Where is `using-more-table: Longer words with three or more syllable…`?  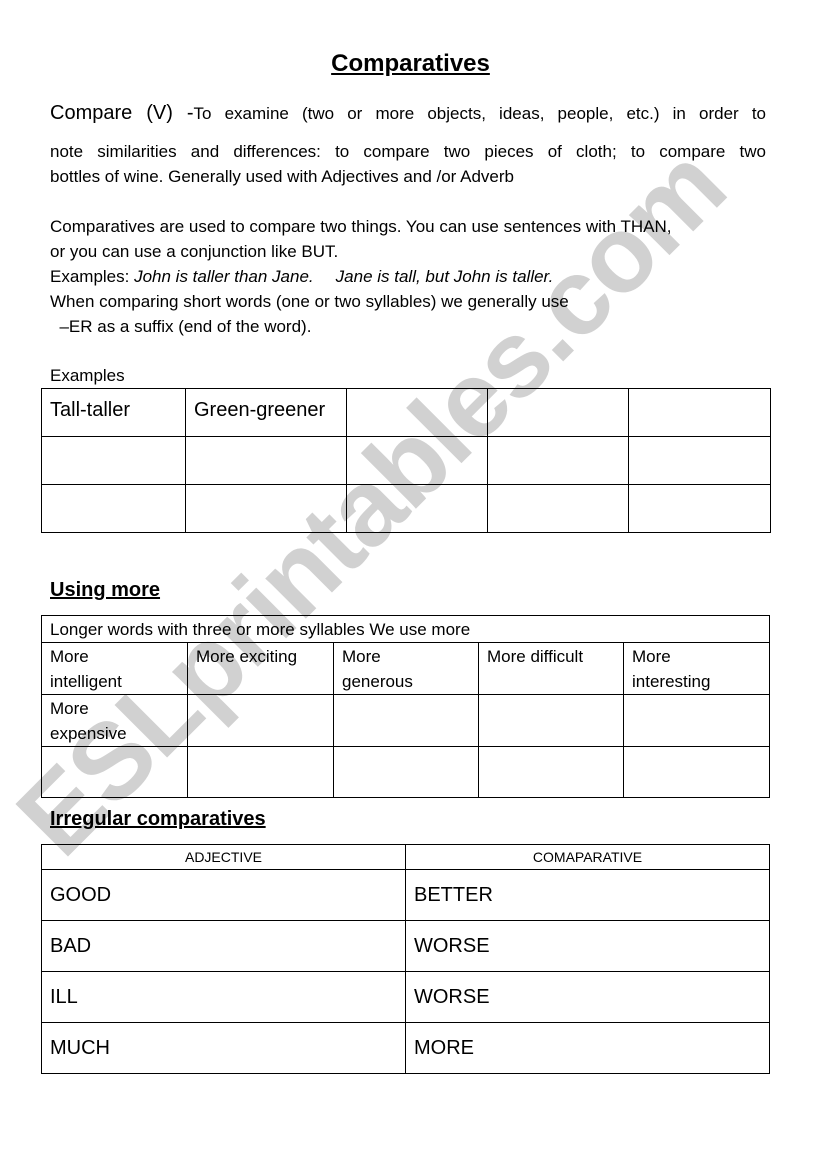 using-more-table: Longer words with three or more syllable… is located at coordinates (405, 706).